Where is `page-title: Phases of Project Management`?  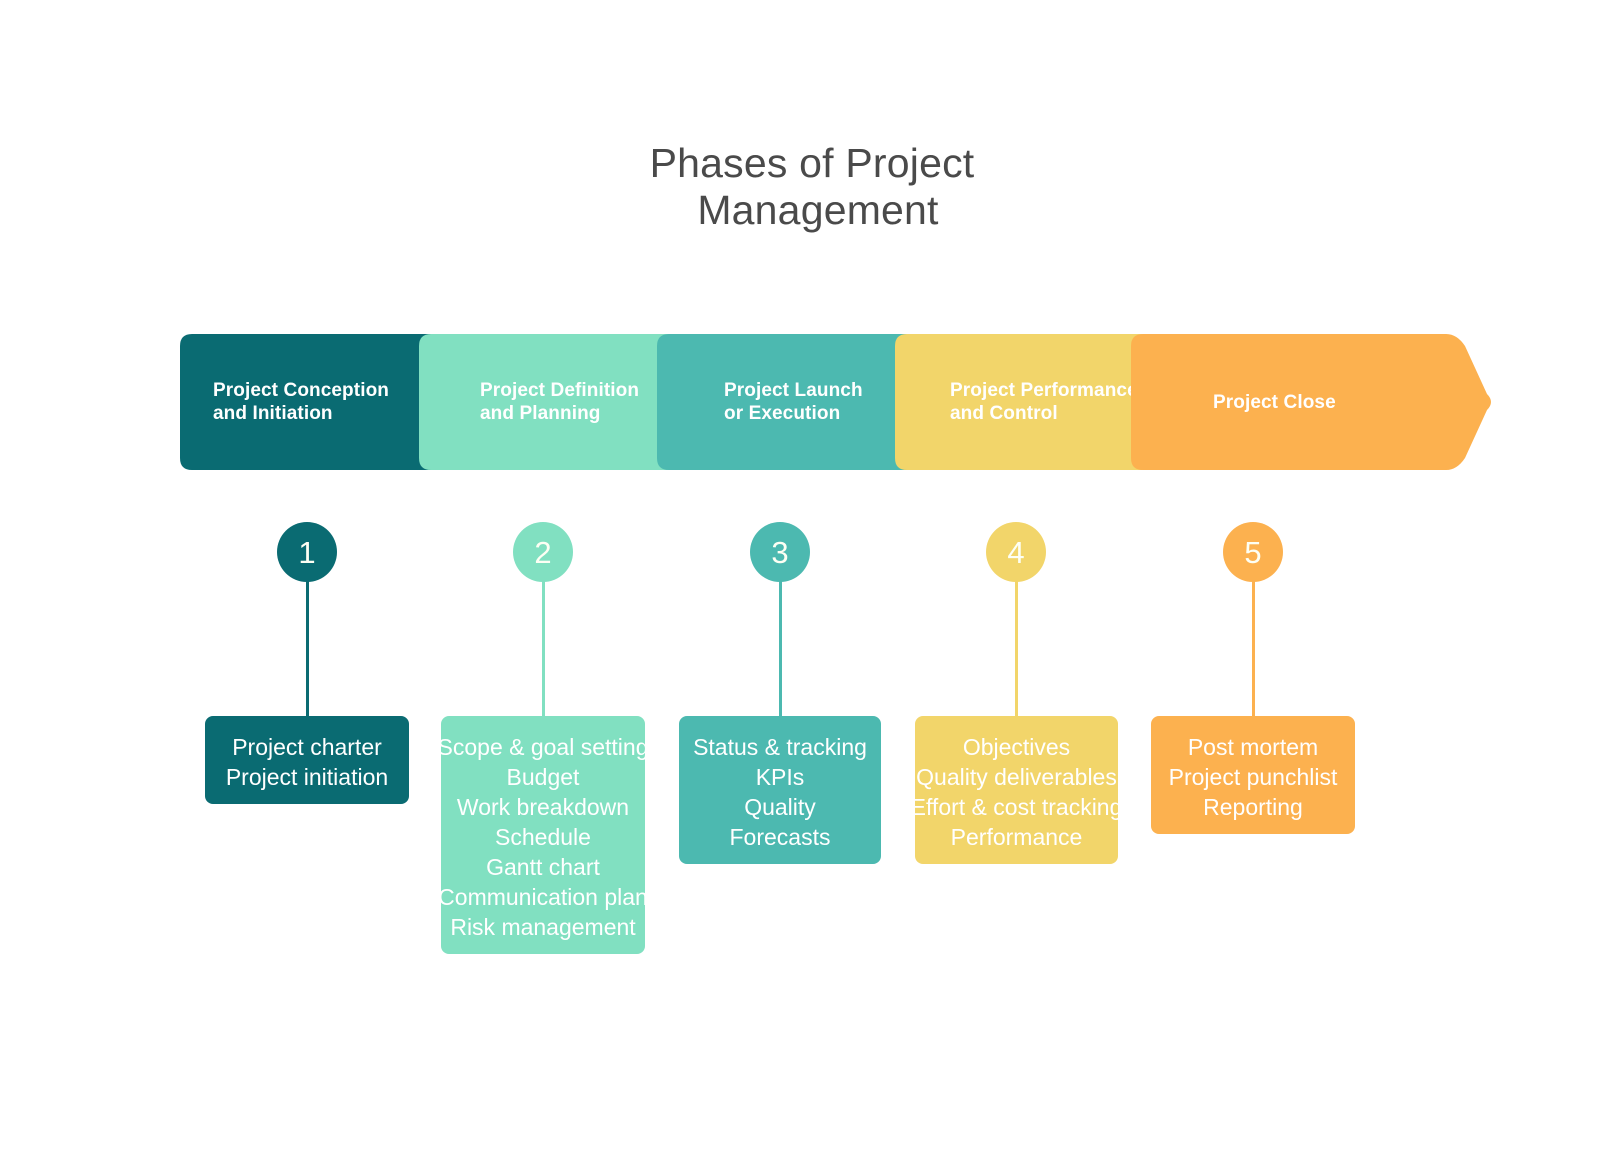 page-title: Phases of Project Management is located at coordinates (812, 187).